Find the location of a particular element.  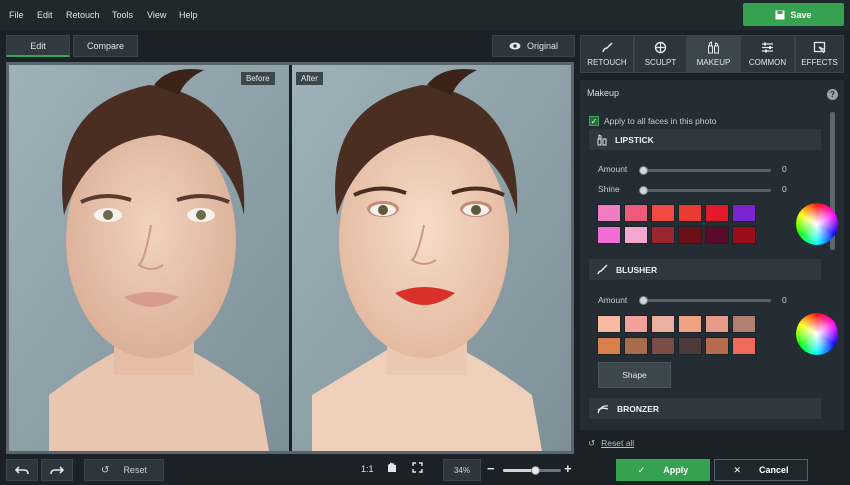

tab-effects: EFFECTS is located at coordinates (819, 54).